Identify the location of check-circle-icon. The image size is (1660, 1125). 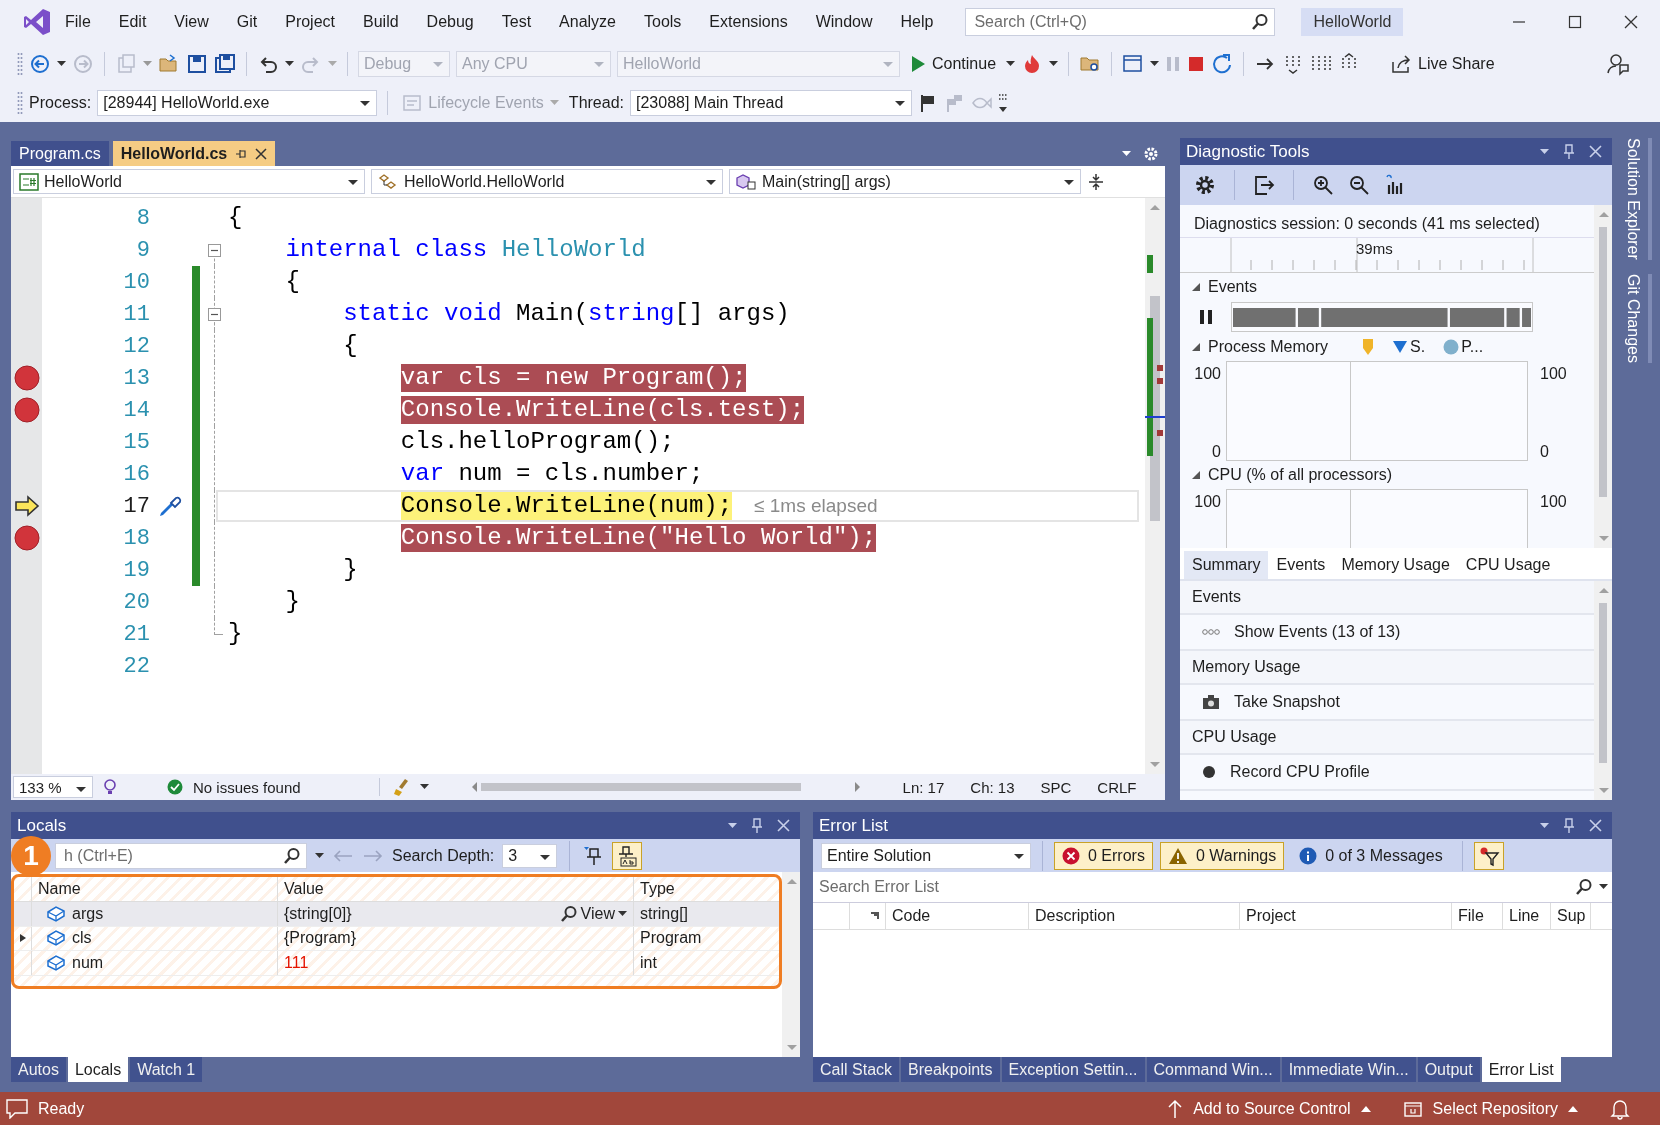
(175, 787).